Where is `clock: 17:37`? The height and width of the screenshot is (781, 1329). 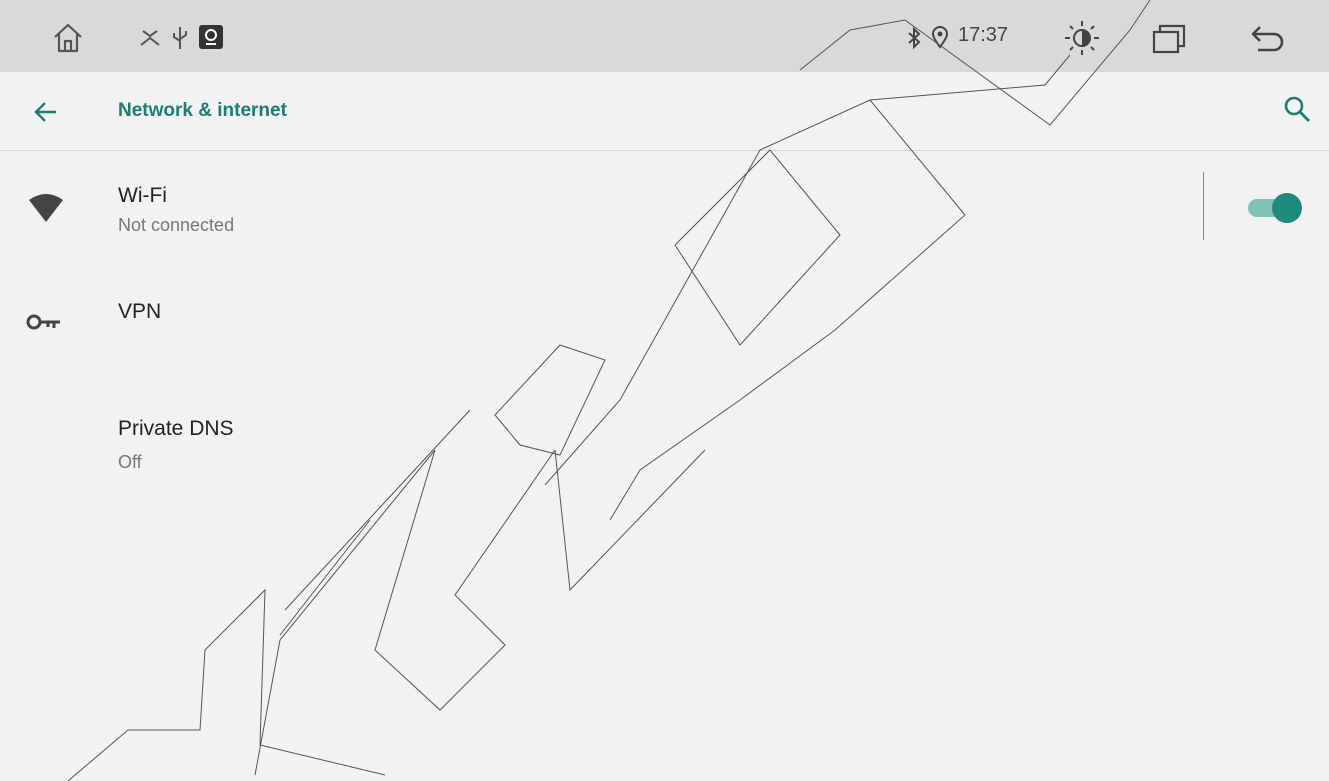 clock: 17:37 is located at coordinates (983, 35).